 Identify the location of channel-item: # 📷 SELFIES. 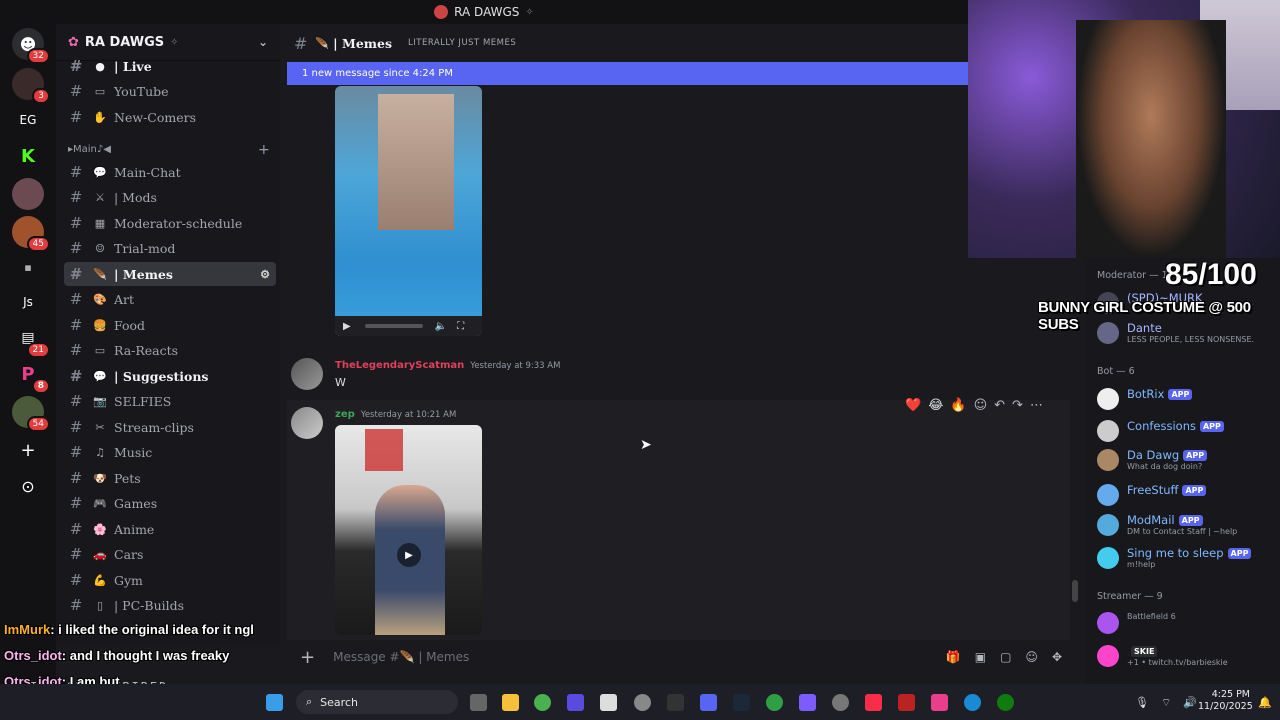
(170, 401).